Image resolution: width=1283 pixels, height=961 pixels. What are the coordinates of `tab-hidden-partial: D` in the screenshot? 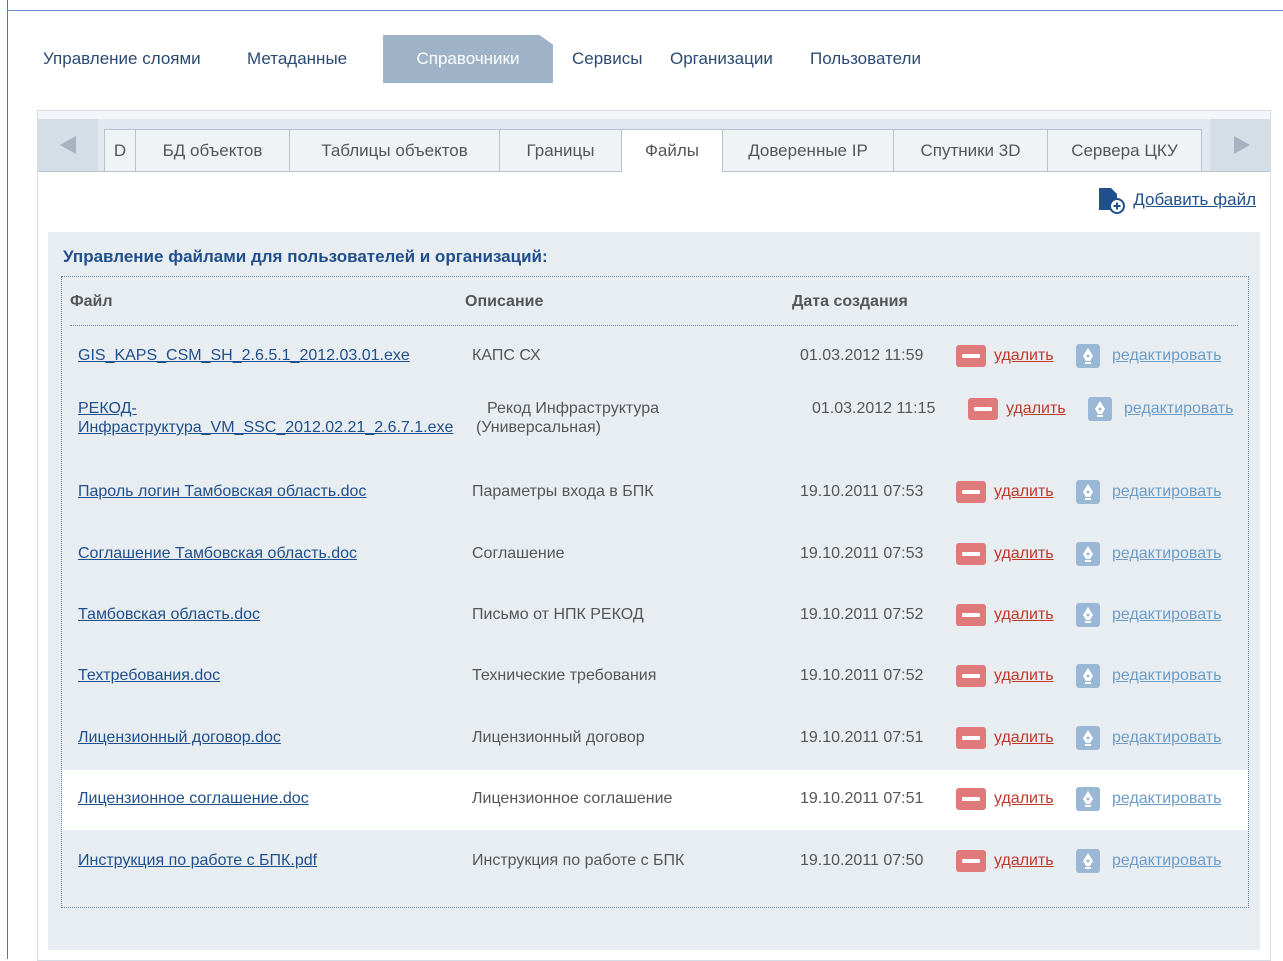 It's located at (120, 150).